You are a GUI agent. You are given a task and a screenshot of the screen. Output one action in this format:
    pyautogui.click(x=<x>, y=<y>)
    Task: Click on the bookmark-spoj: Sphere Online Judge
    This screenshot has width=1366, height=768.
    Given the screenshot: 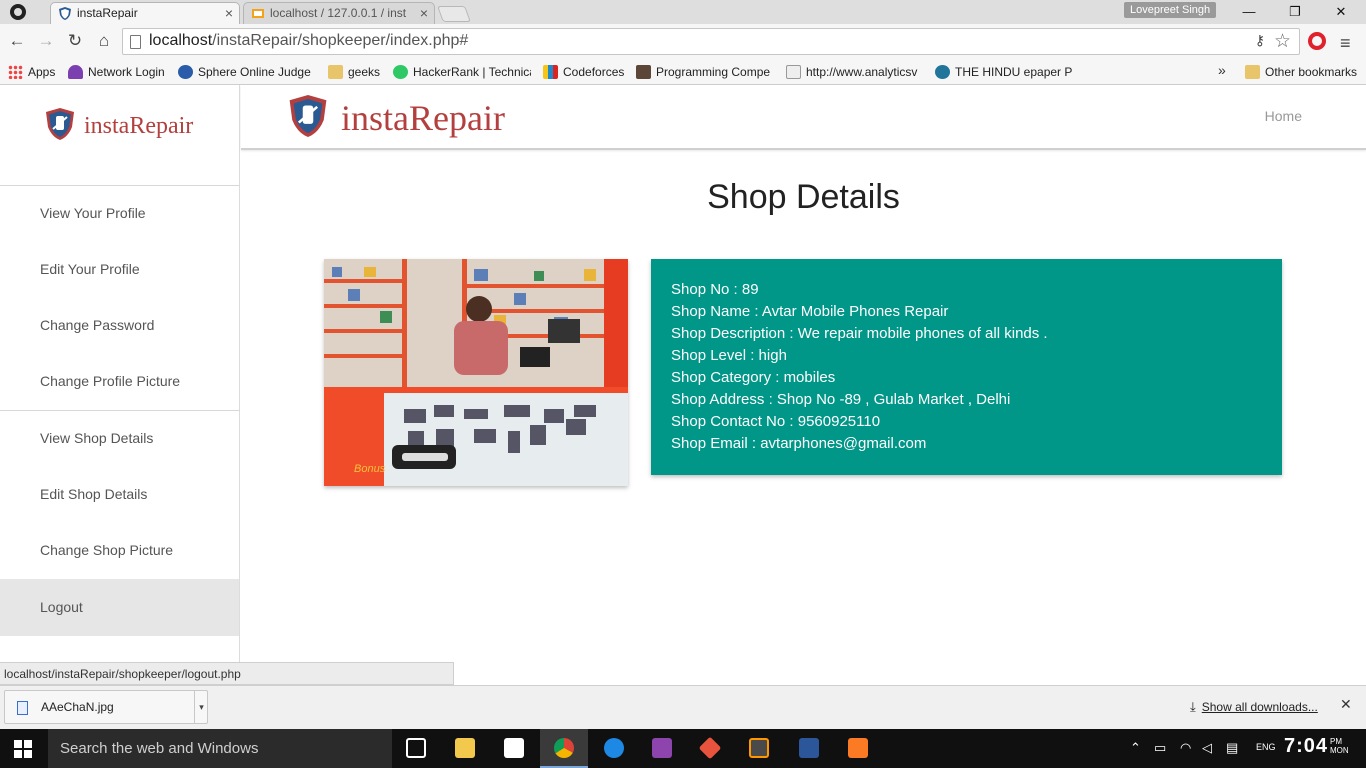 What is the action you would take?
    pyautogui.click(x=247, y=72)
    